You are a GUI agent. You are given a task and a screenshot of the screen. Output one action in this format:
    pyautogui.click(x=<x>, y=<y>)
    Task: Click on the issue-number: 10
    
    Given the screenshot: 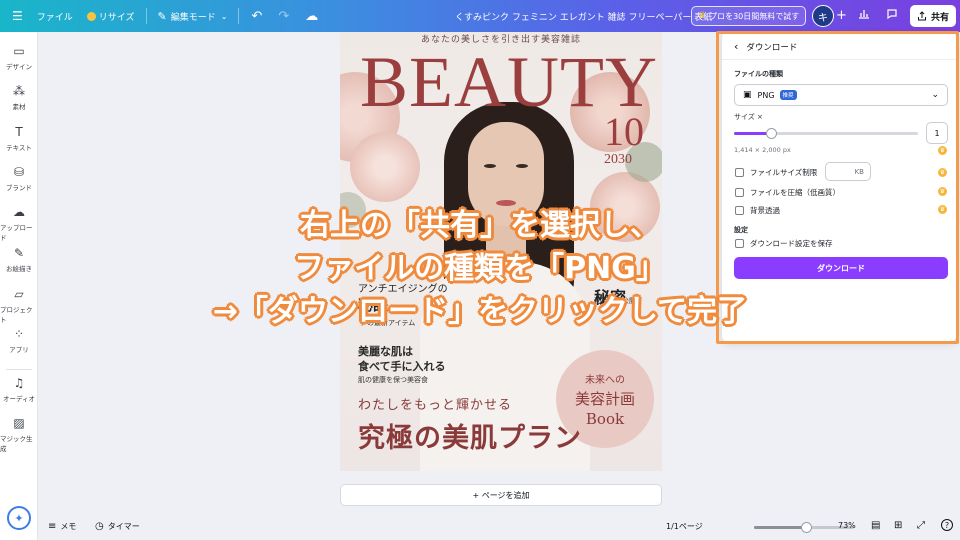 What is the action you would take?
    pyautogui.click(x=624, y=131)
    